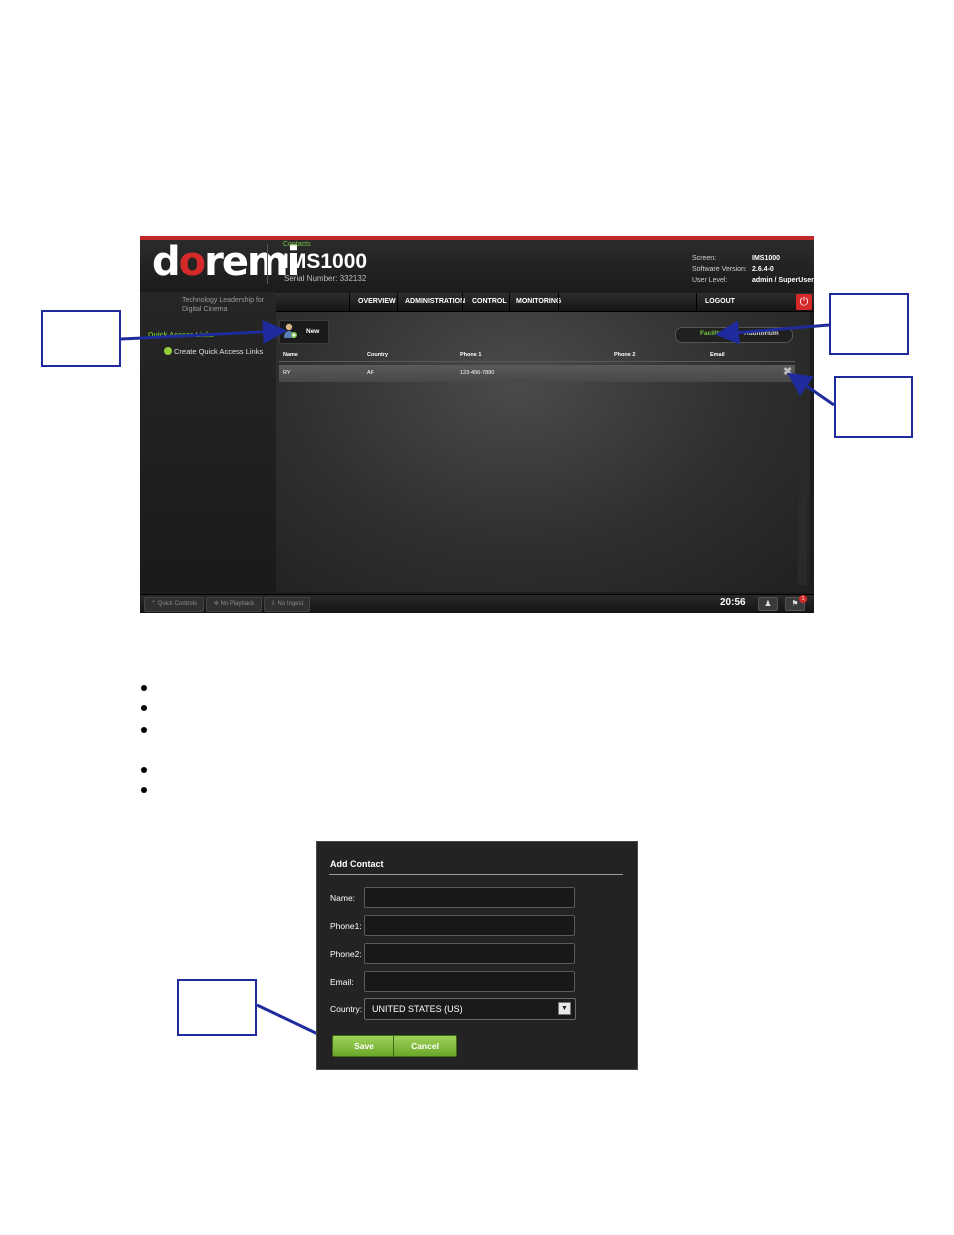 The height and width of the screenshot is (1235, 954). What do you see at coordinates (346, 926) in the screenshot?
I see `phone1-label: Phone1:` at bounding box center [346, 926].